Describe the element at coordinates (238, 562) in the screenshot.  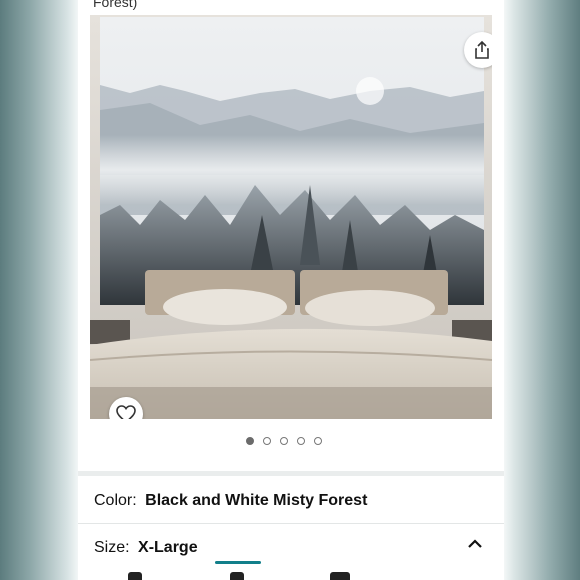
I see `selected-size-indicator` at that location.